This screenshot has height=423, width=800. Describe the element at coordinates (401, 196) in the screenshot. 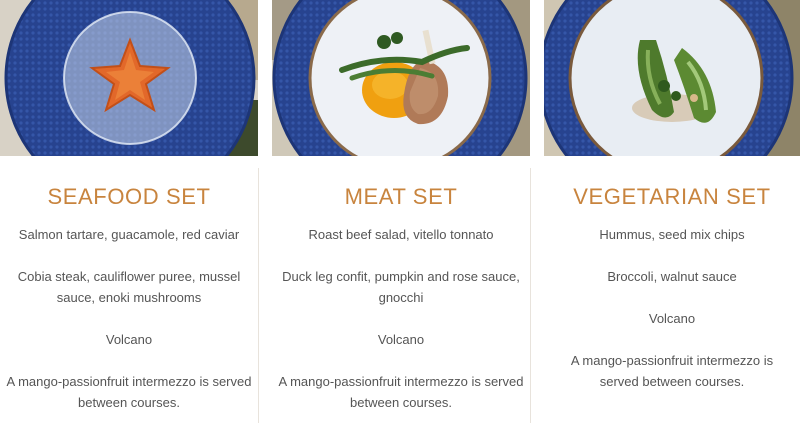

I see `set-title: MEAT SET` at that location.